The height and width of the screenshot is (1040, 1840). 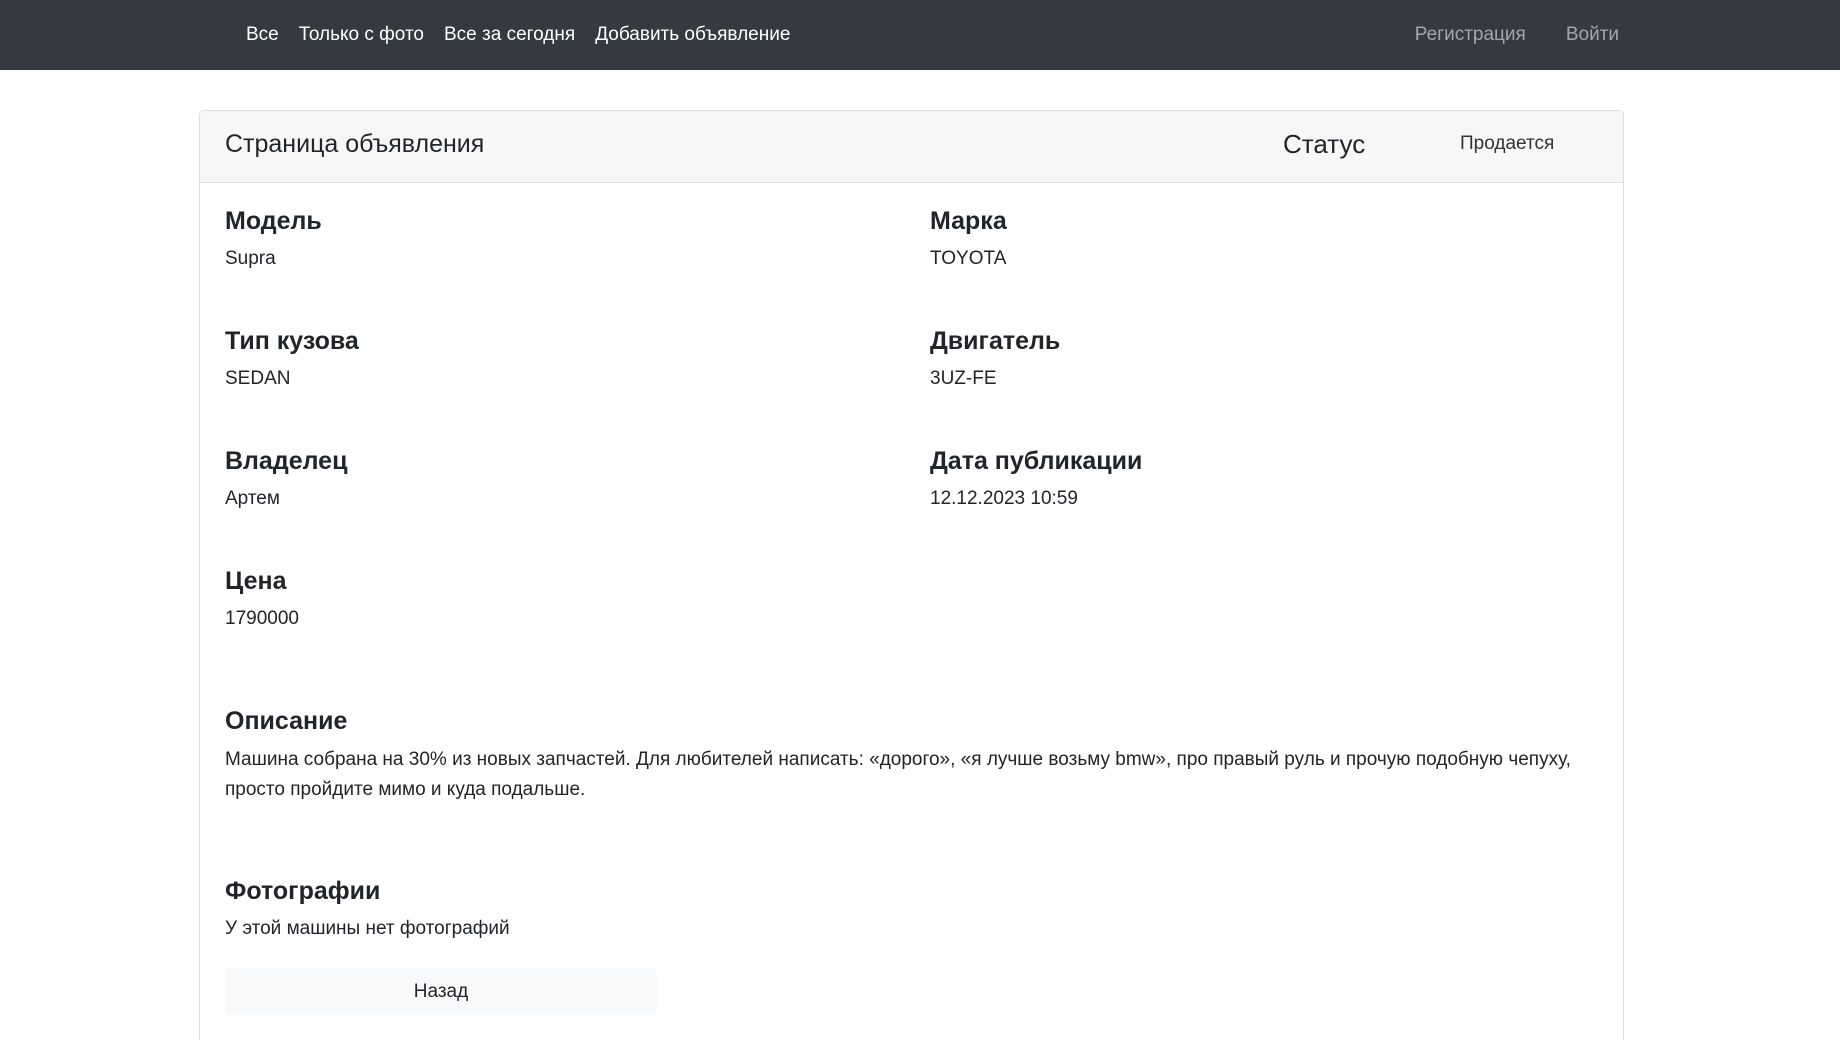 What do you see at coordinates (441, 991) in the screenshot?
I see `back-button: Назад` at bounding box center [441, 991].